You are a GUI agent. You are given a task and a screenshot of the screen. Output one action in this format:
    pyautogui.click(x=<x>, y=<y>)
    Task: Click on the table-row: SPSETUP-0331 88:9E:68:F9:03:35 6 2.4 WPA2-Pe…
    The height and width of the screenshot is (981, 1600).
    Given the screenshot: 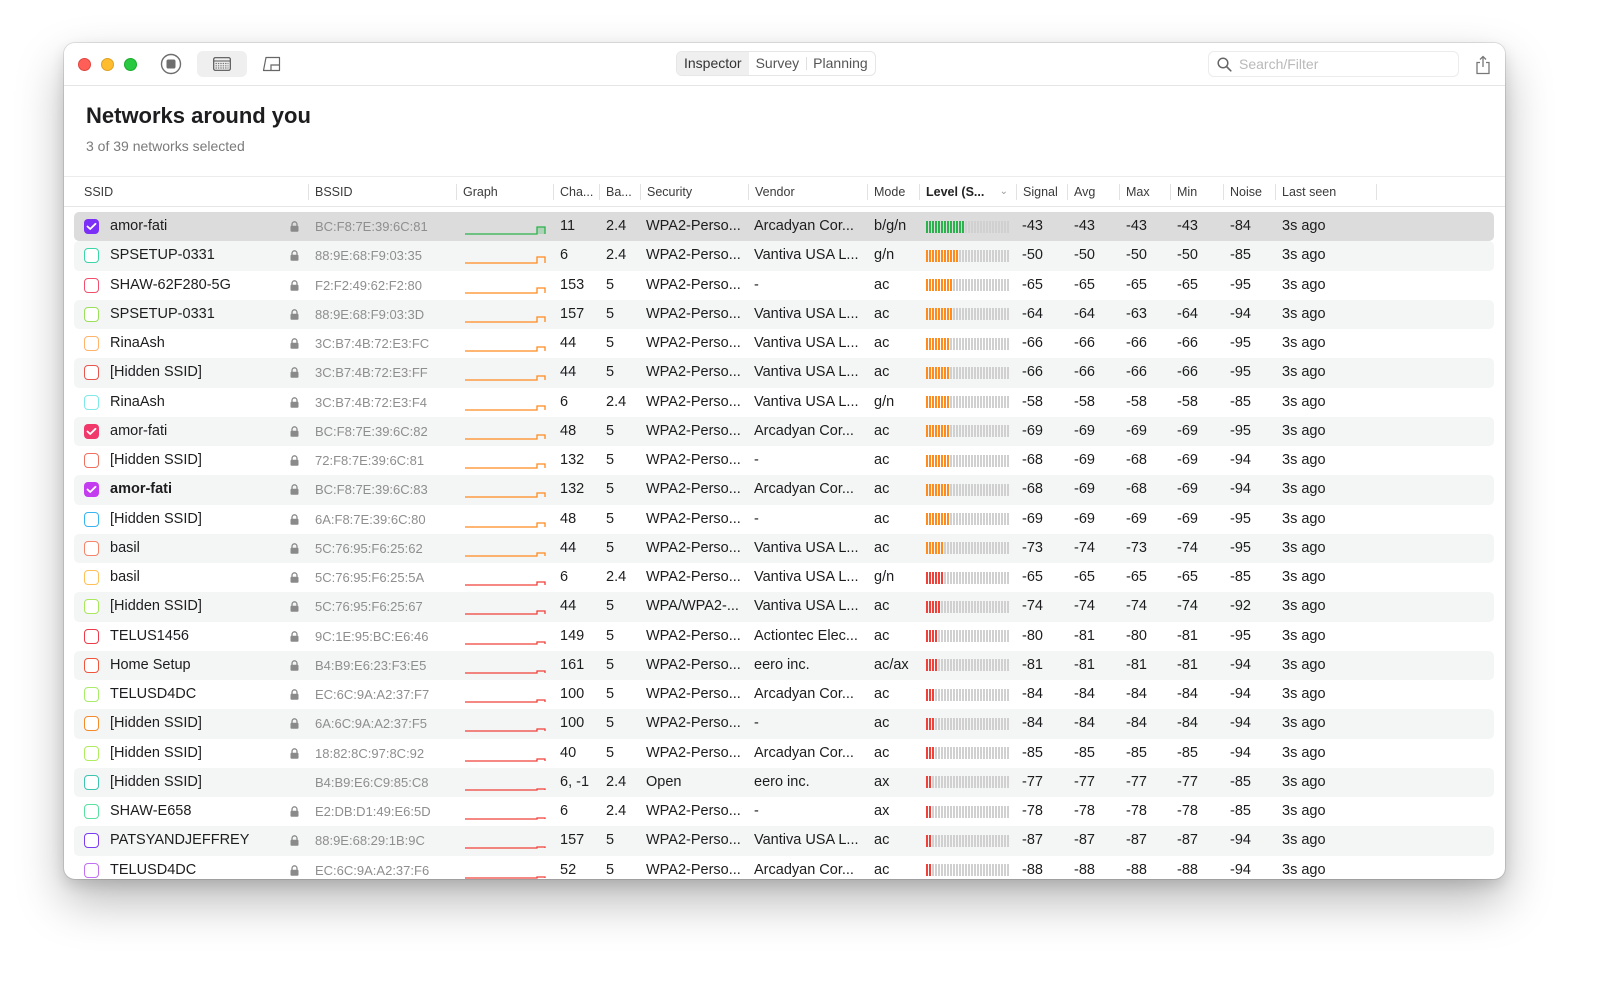 What is the action you would take?
    pyautogui.click(x=784, y=256)
    